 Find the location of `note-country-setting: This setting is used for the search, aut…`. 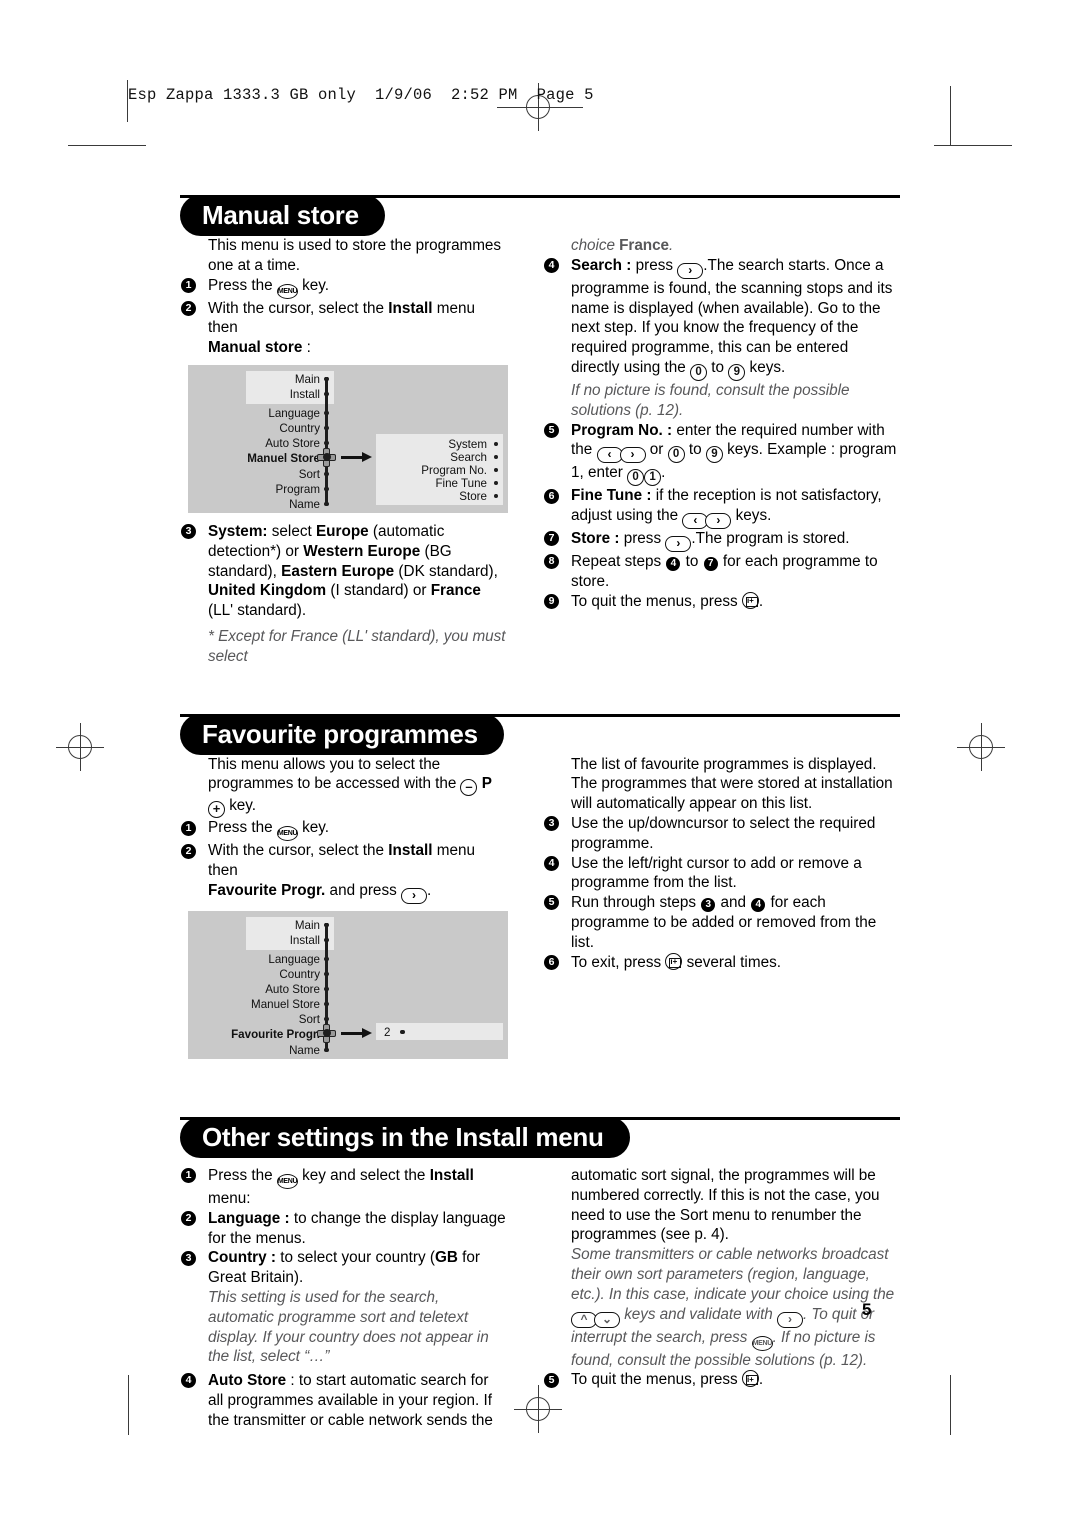

note-country-setting: This setting is used for the search, aut… is located at coordinates (348, 1327).